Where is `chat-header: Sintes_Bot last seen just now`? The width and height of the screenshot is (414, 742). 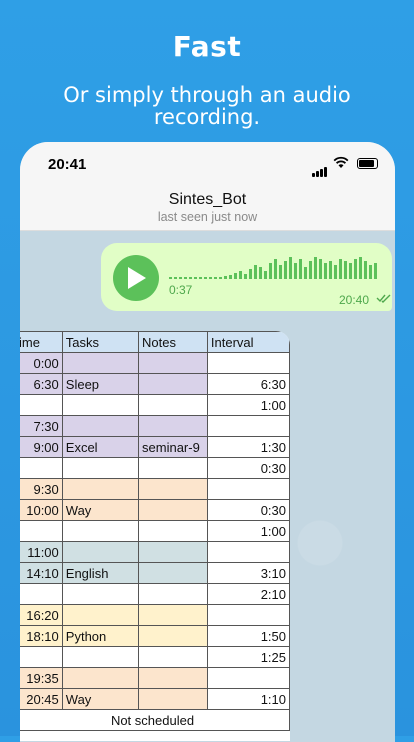
chat-header: Sintes_Bot last seen just now is located at coordinates (207, 206).